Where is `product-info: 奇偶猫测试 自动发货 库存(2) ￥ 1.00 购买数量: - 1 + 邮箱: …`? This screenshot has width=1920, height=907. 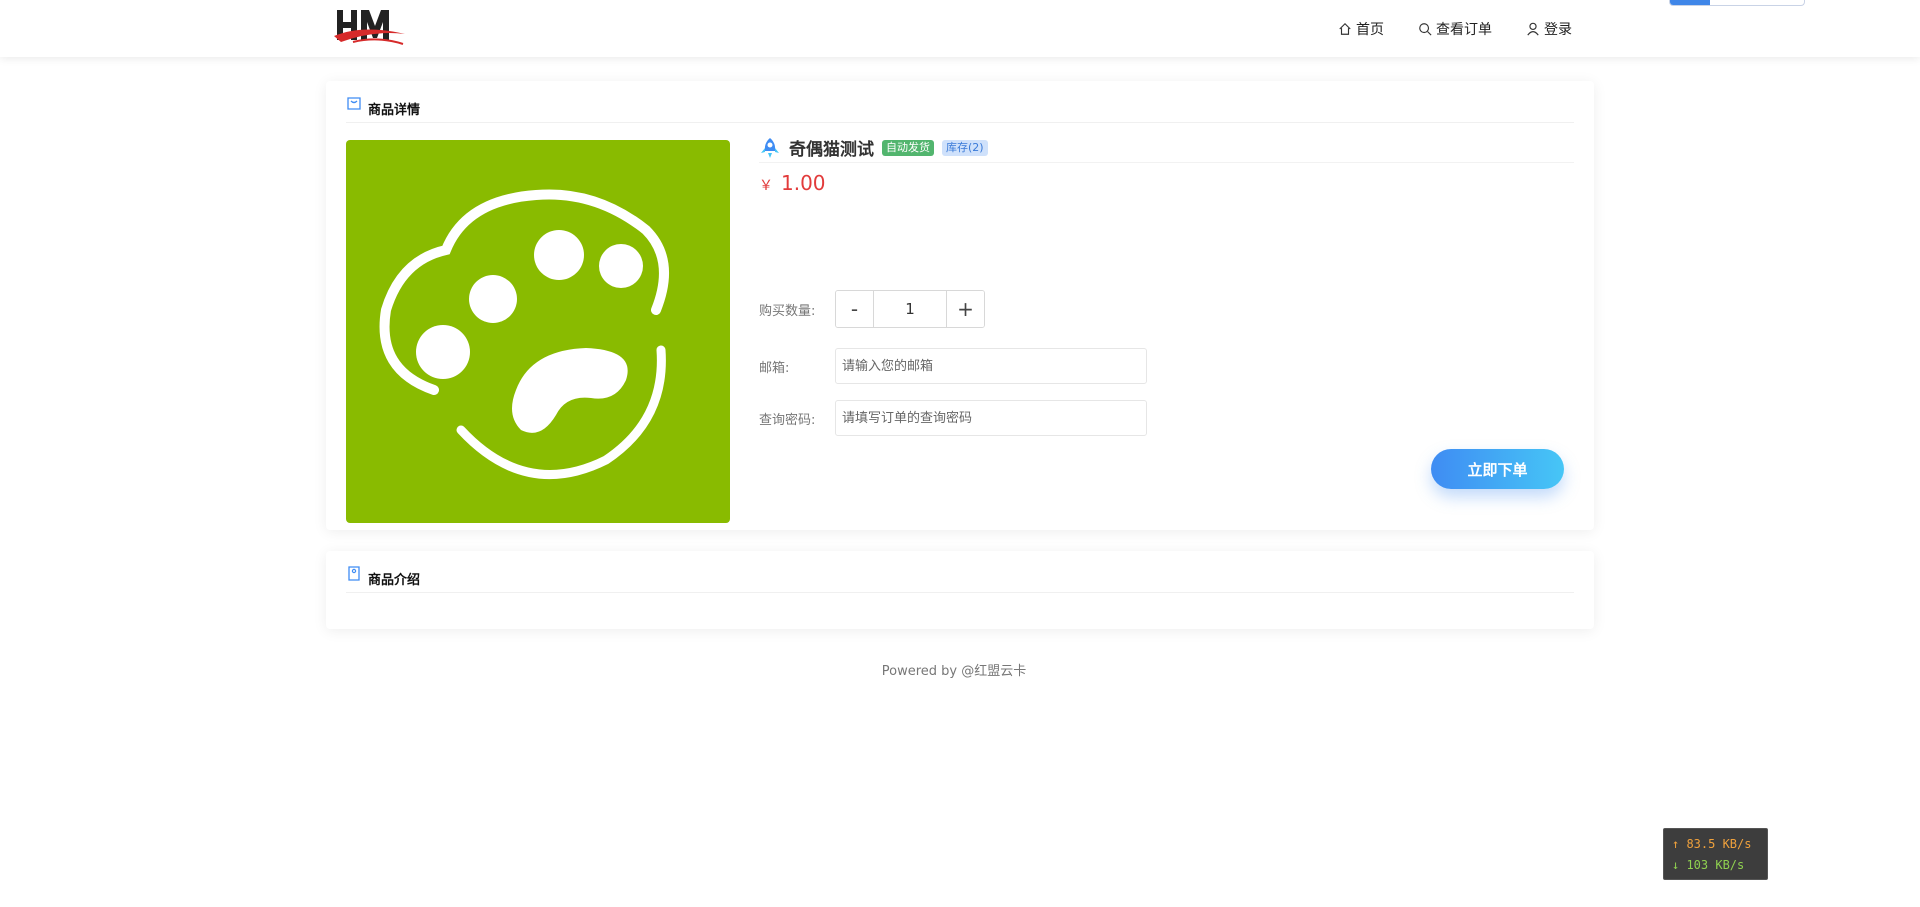 product-info: 奇偶猫测试 自动发货 库存(2) ￥ 1.00 购买数量: - 1 + 邮箱: … is located at coordinates (1166, 284).